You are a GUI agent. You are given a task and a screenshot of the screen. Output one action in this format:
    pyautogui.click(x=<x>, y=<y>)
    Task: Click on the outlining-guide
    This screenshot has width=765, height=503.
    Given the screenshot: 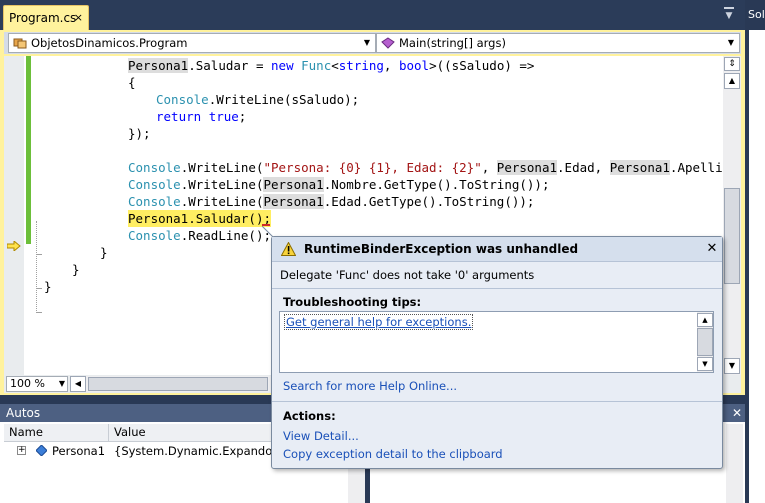 What is the action you would take?
    pyautogui.click(x=36, y=267)
    